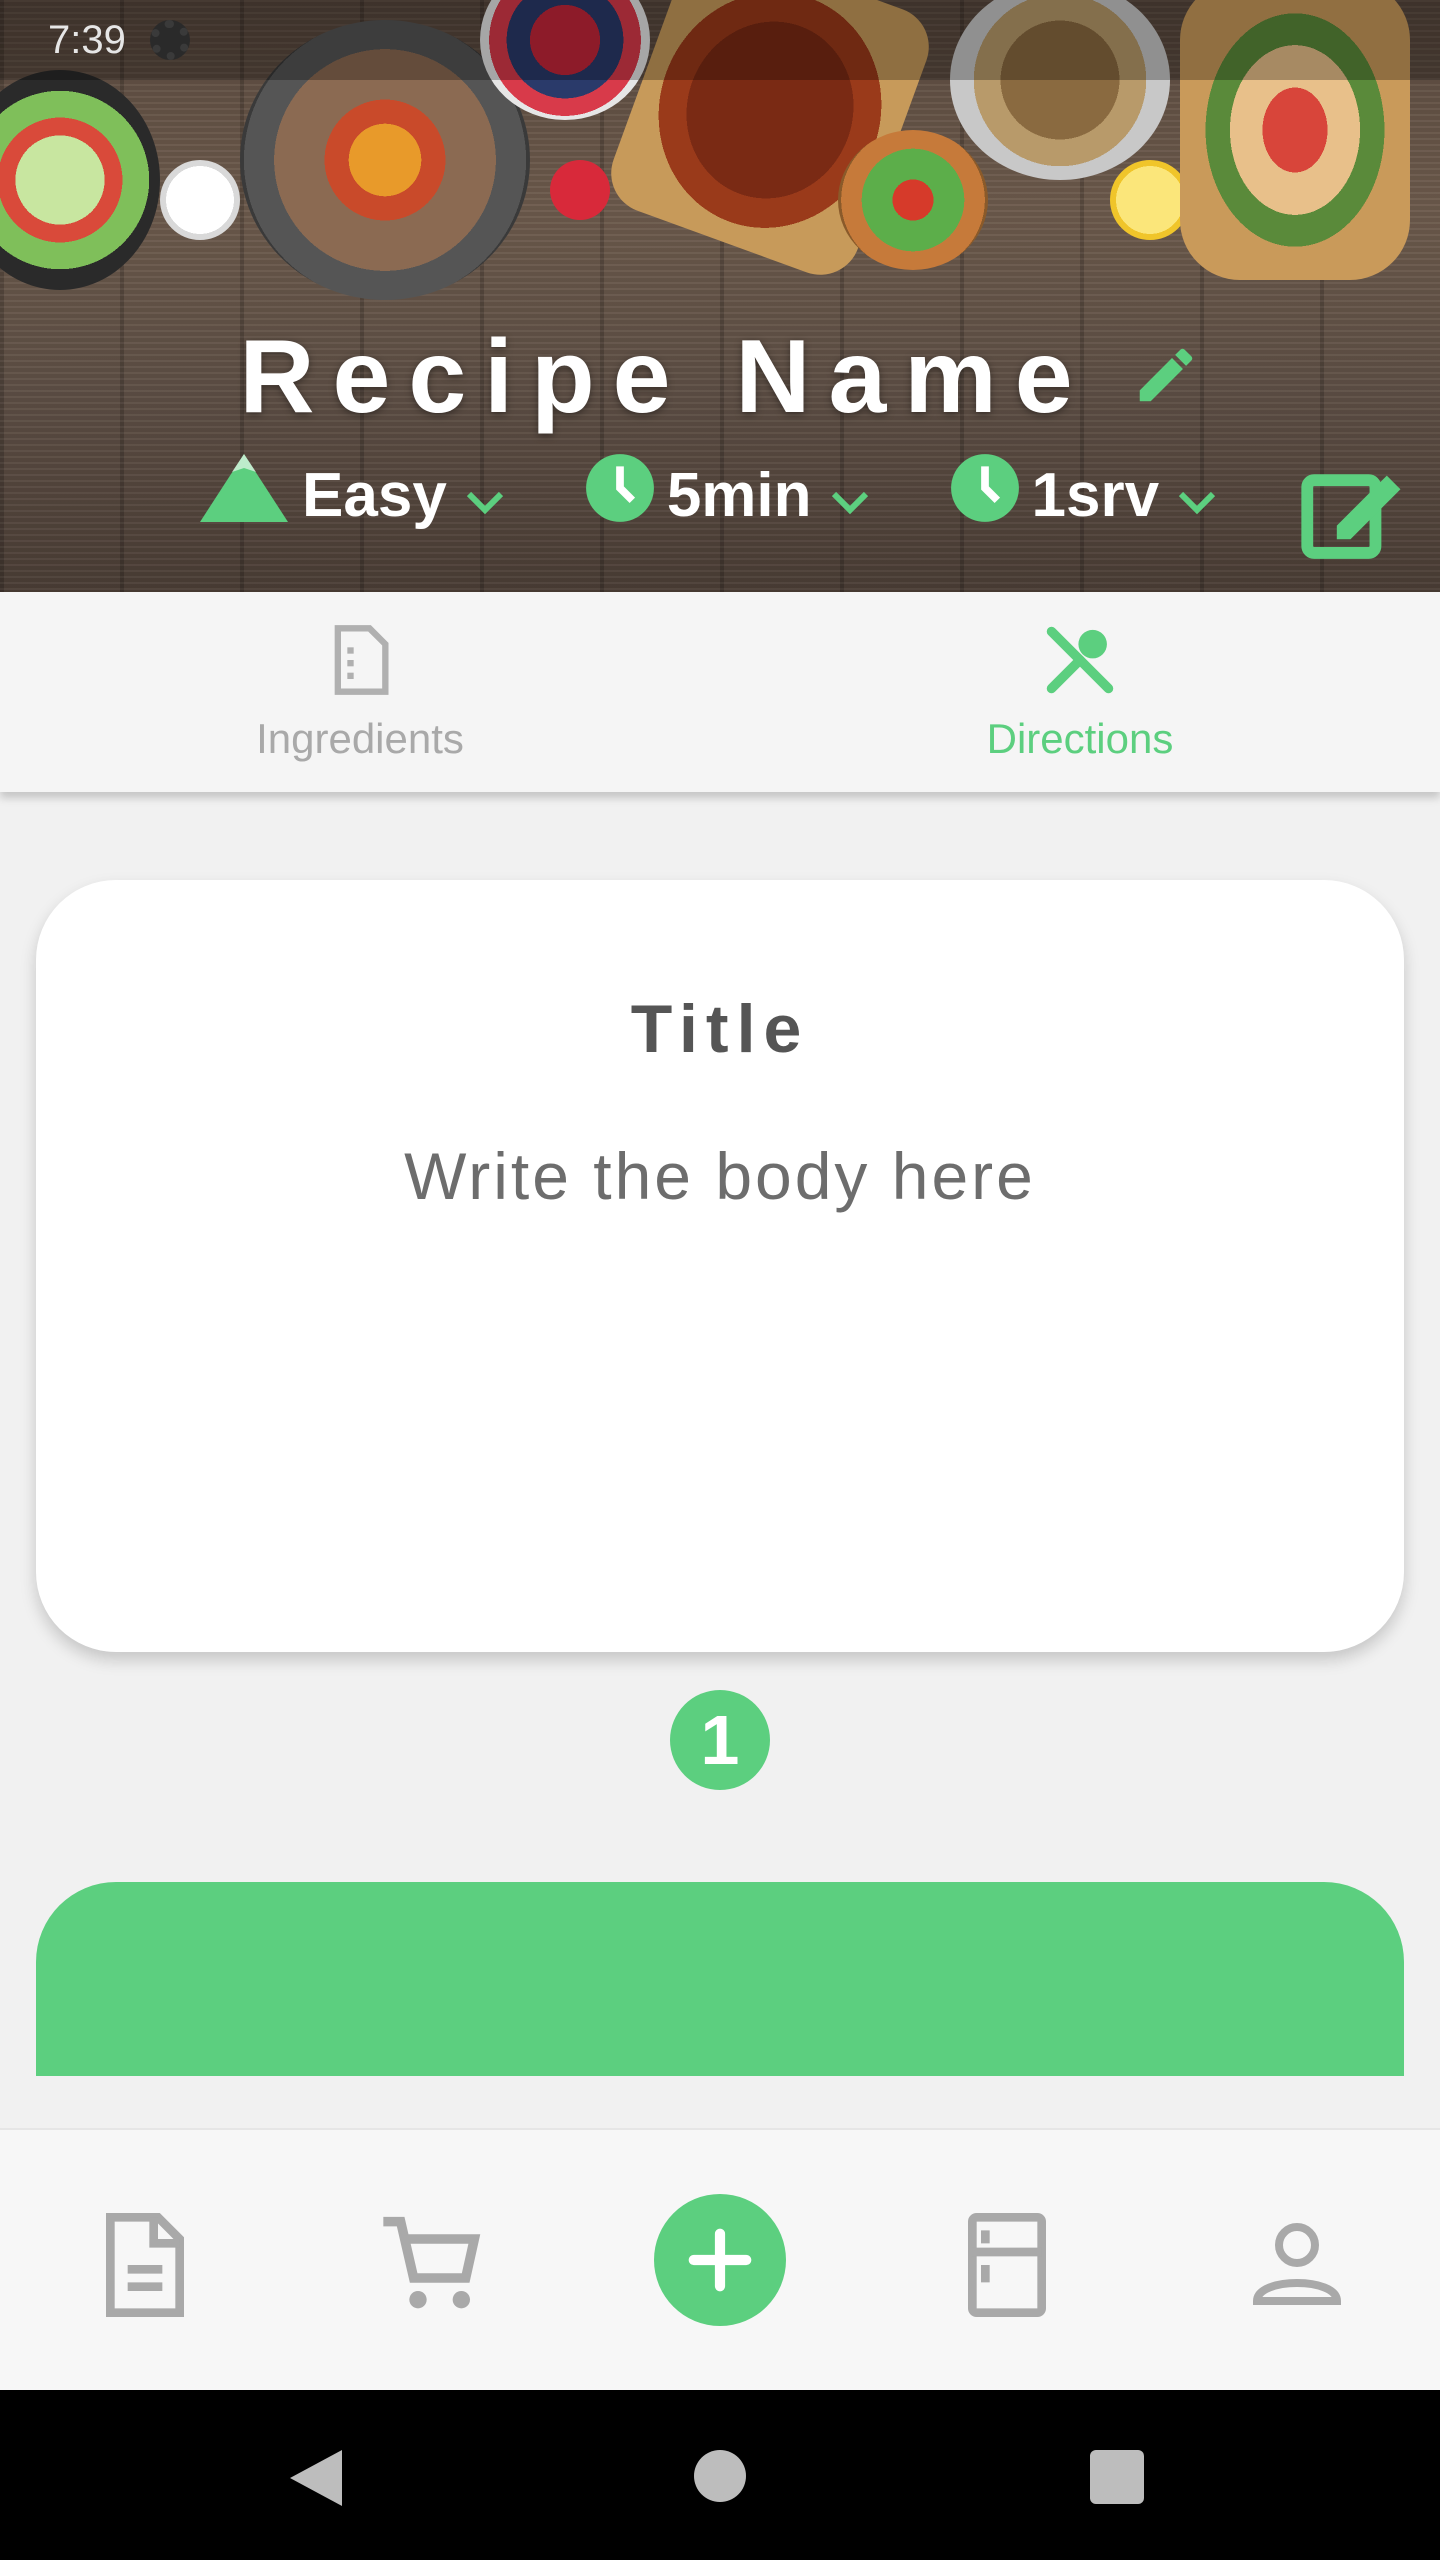 The image size is (1440, 2560). I want to click on cart-icon, so click(432, 2262).